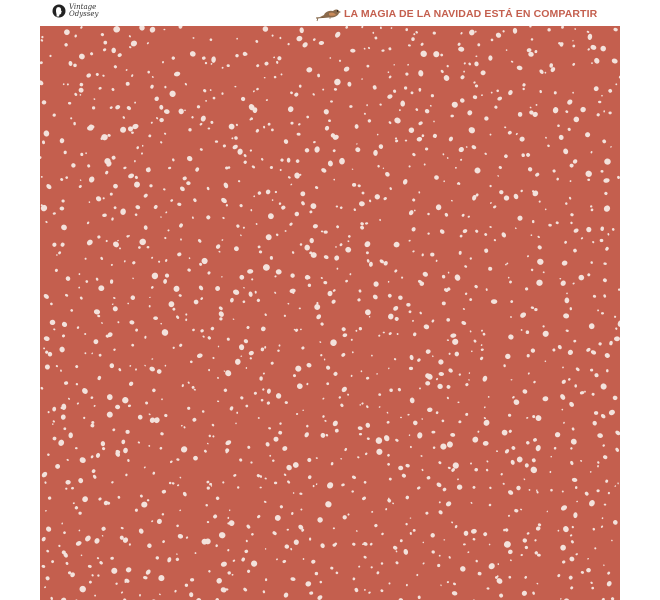 The height and width of the screenshot is (600, 660). I want to click on brand-line-2: Odyssey, so click(84, 14).